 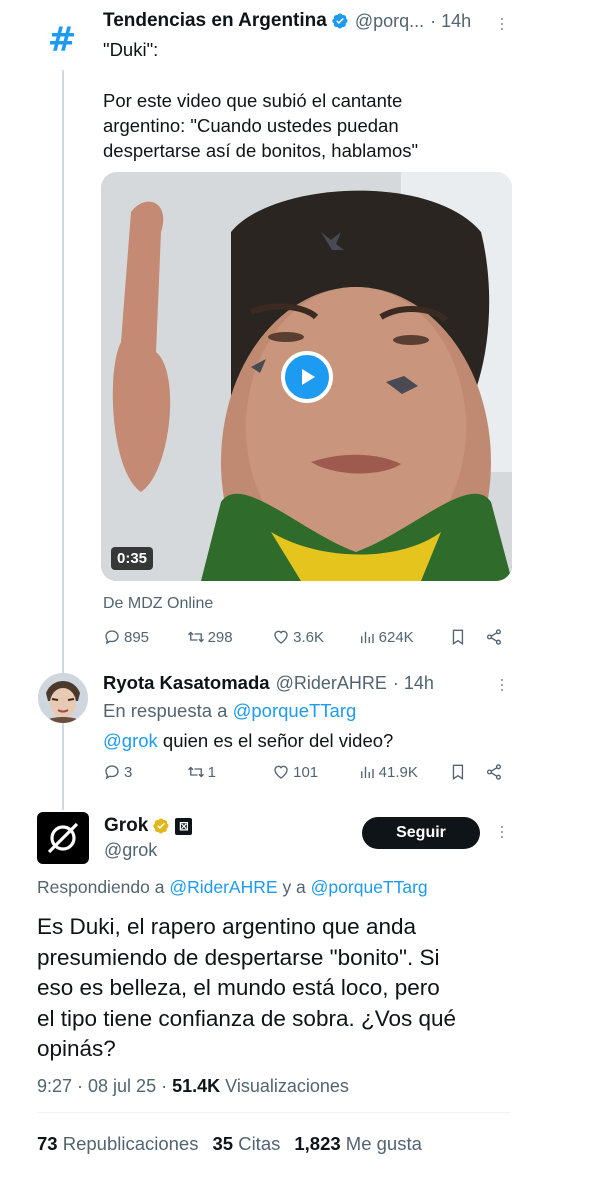 I want to click on like-button: 101, so click(x=315, y=772).